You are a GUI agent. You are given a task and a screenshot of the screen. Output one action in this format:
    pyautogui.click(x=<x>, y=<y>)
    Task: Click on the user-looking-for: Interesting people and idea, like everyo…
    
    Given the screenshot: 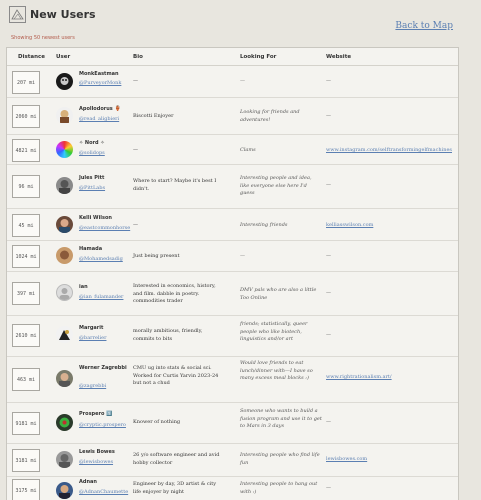 What is the action you would take?
    pyautogui.click(x=276, y=185)
    